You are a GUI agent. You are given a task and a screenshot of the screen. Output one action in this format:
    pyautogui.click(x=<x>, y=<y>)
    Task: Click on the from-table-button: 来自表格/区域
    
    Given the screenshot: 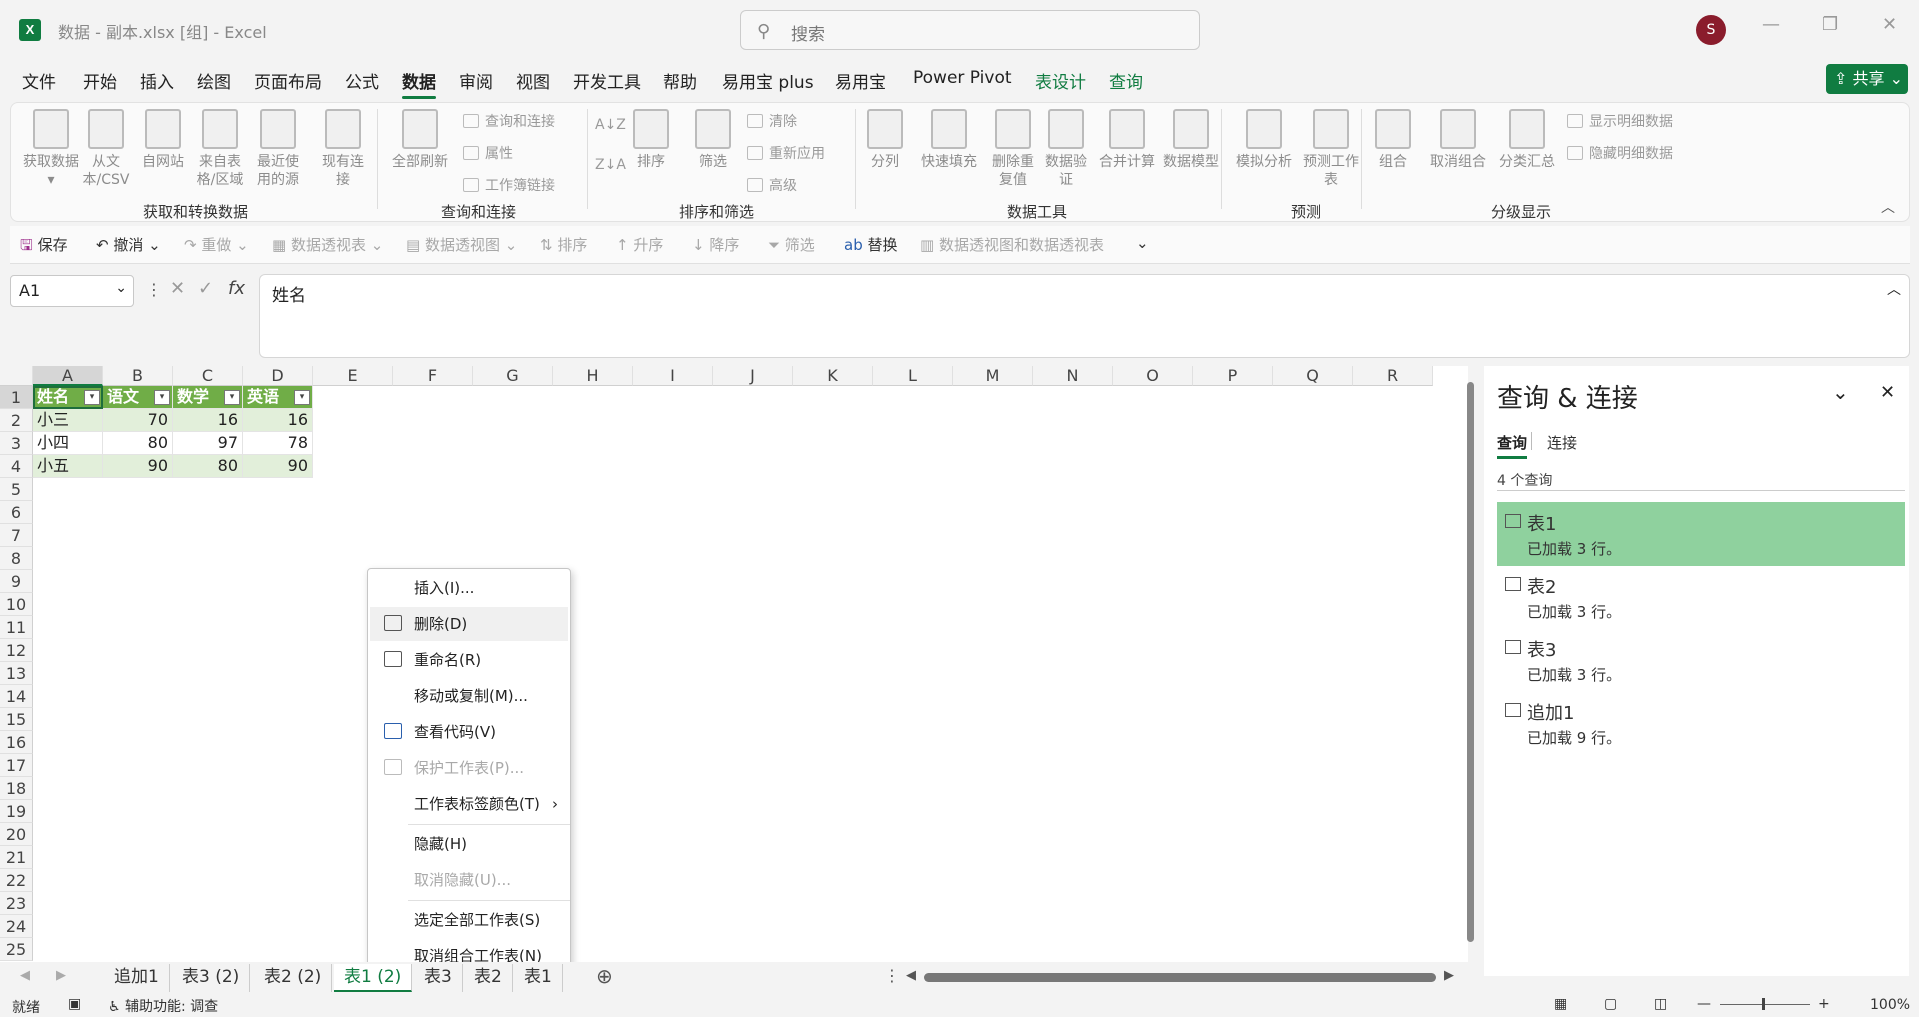 What is the action you would take?
    pyautogui.click(x=220, y=149)
    